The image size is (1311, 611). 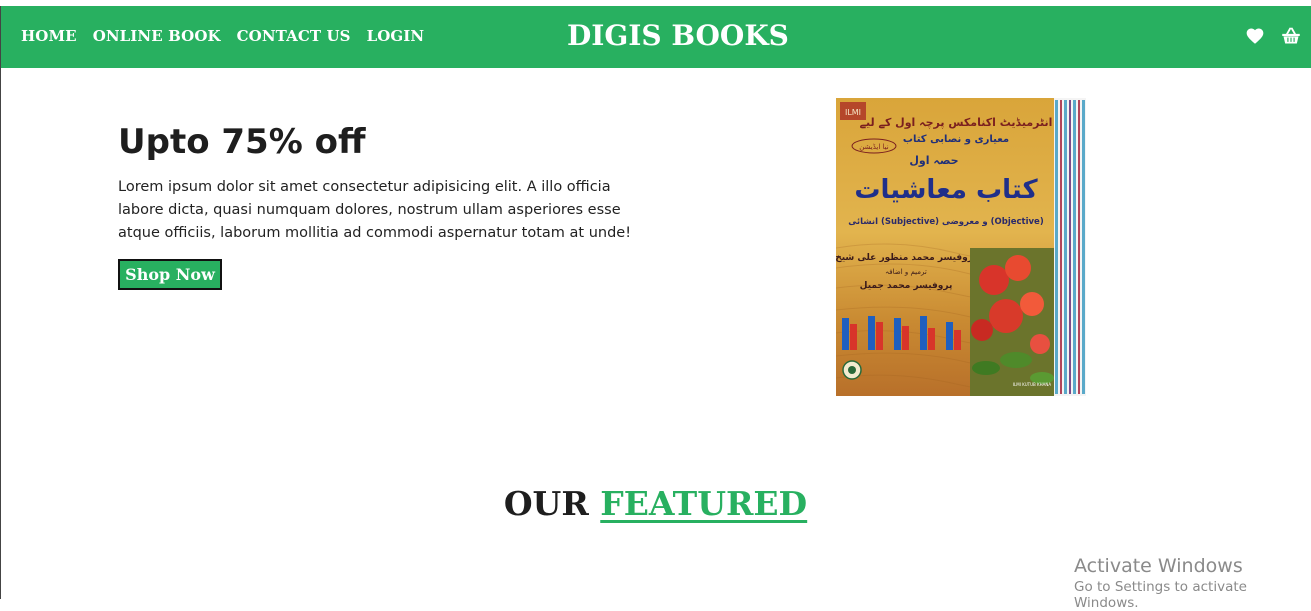 What do you see at coordinates (874, 147) in the screenshot?
I see `book-edition: نیا ایڈیشن` at bounding box center [874, 147].